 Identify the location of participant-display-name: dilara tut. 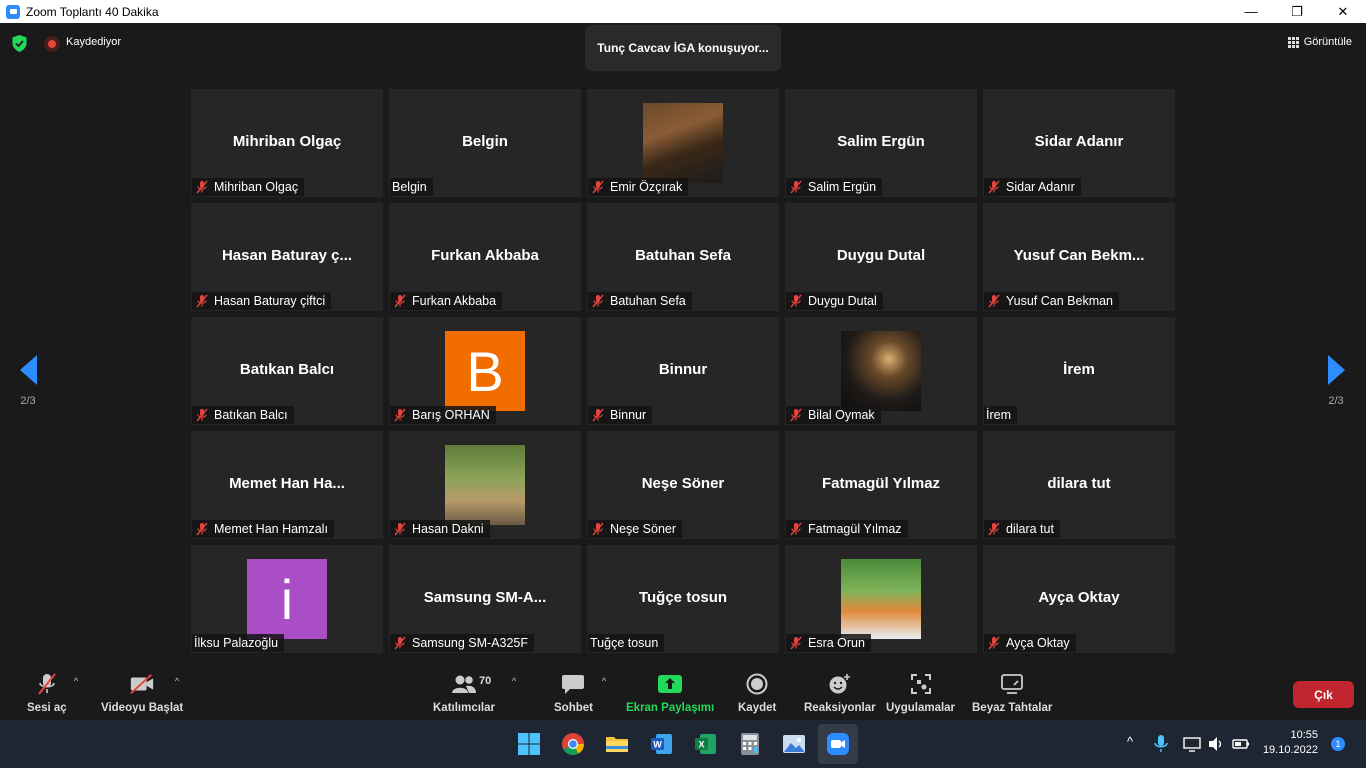
(1079, 483).